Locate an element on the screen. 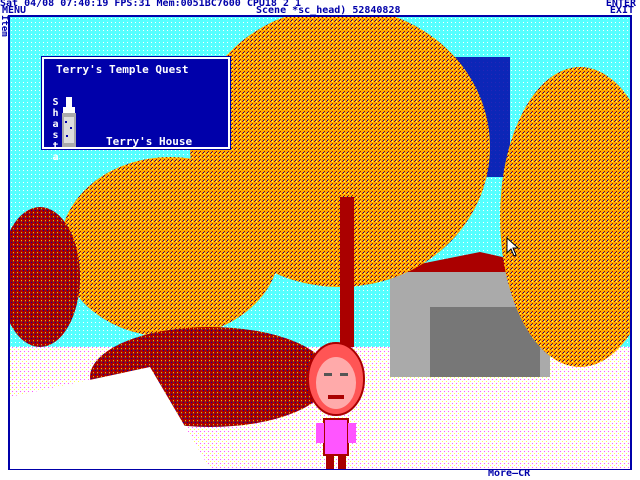  tree-trunk is located at coordinates (347, 272).